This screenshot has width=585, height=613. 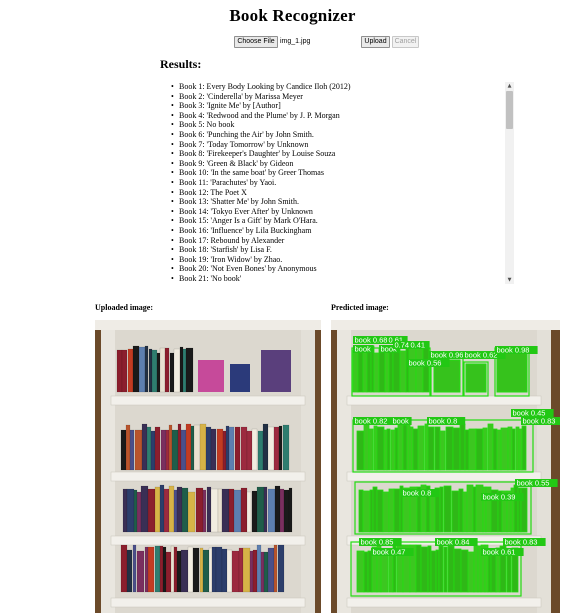 I want to click on results-heading: Results:, so click(x=181, y=64).